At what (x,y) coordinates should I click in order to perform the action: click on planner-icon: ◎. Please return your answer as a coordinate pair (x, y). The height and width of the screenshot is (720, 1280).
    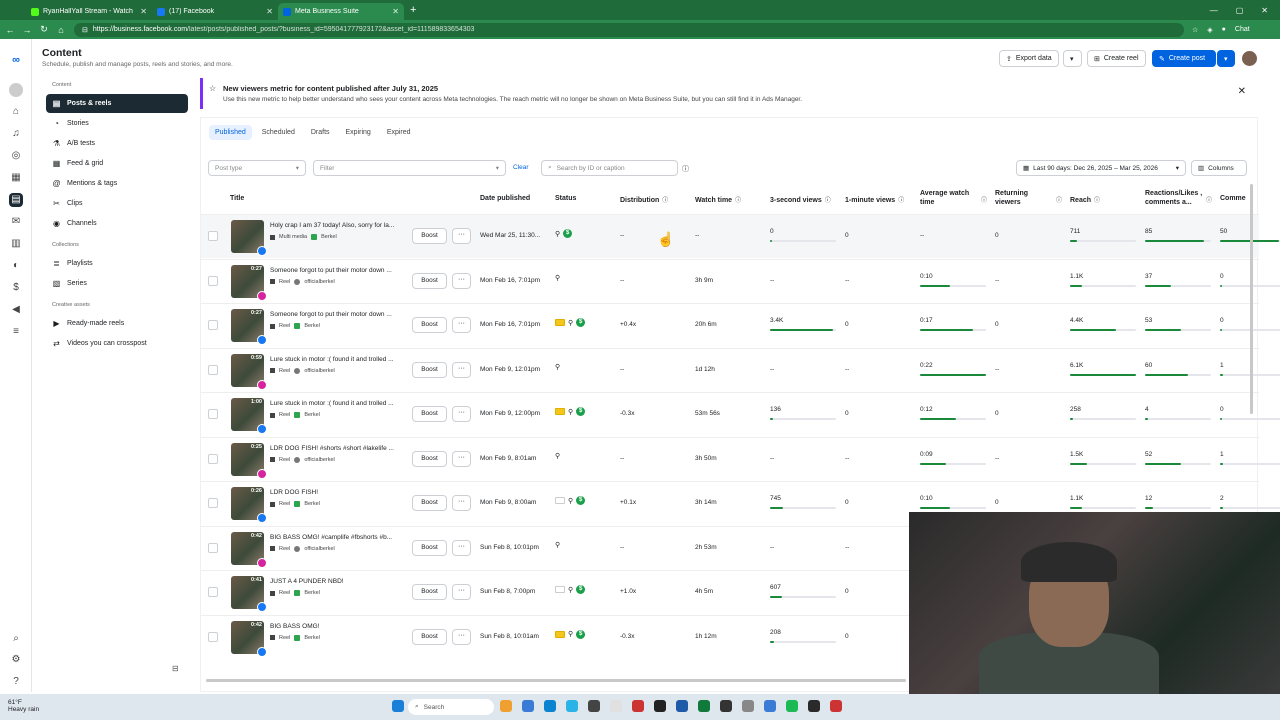
    Looking at the image, I should click on (16, 156).